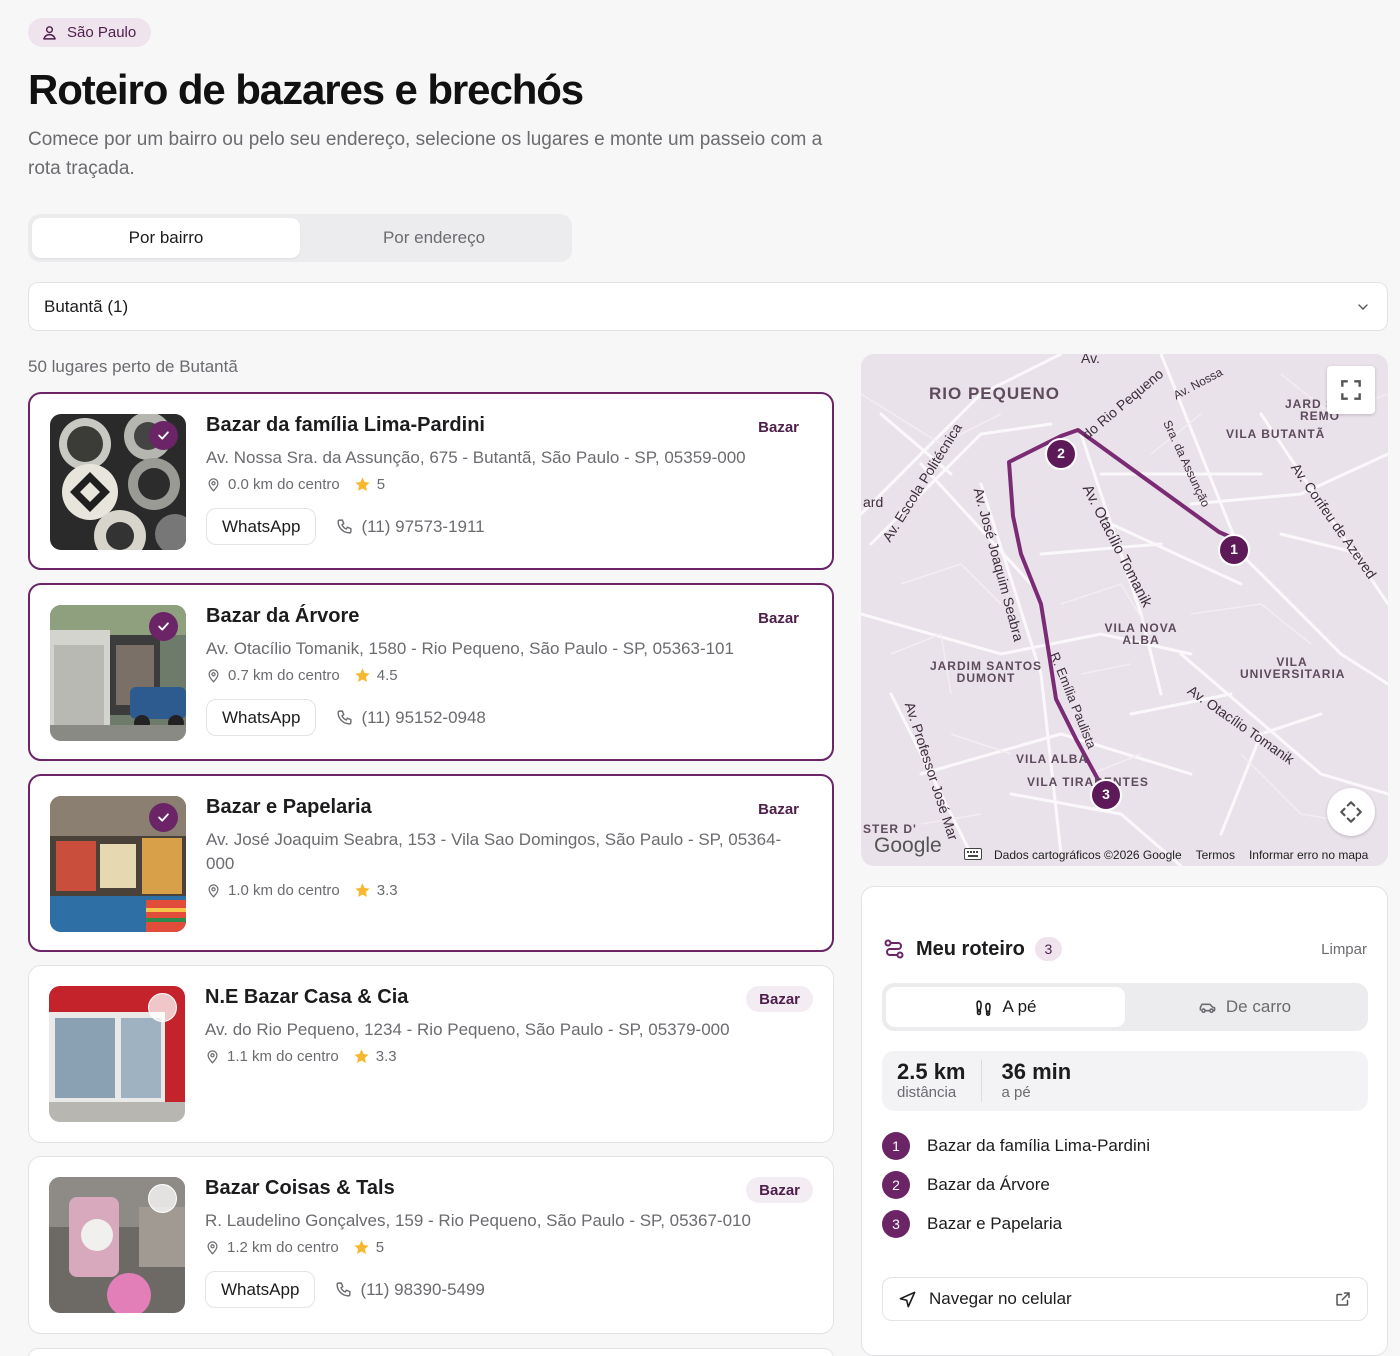  I want to click on phone-link: (11) 97573-1911, so click(410, 527).